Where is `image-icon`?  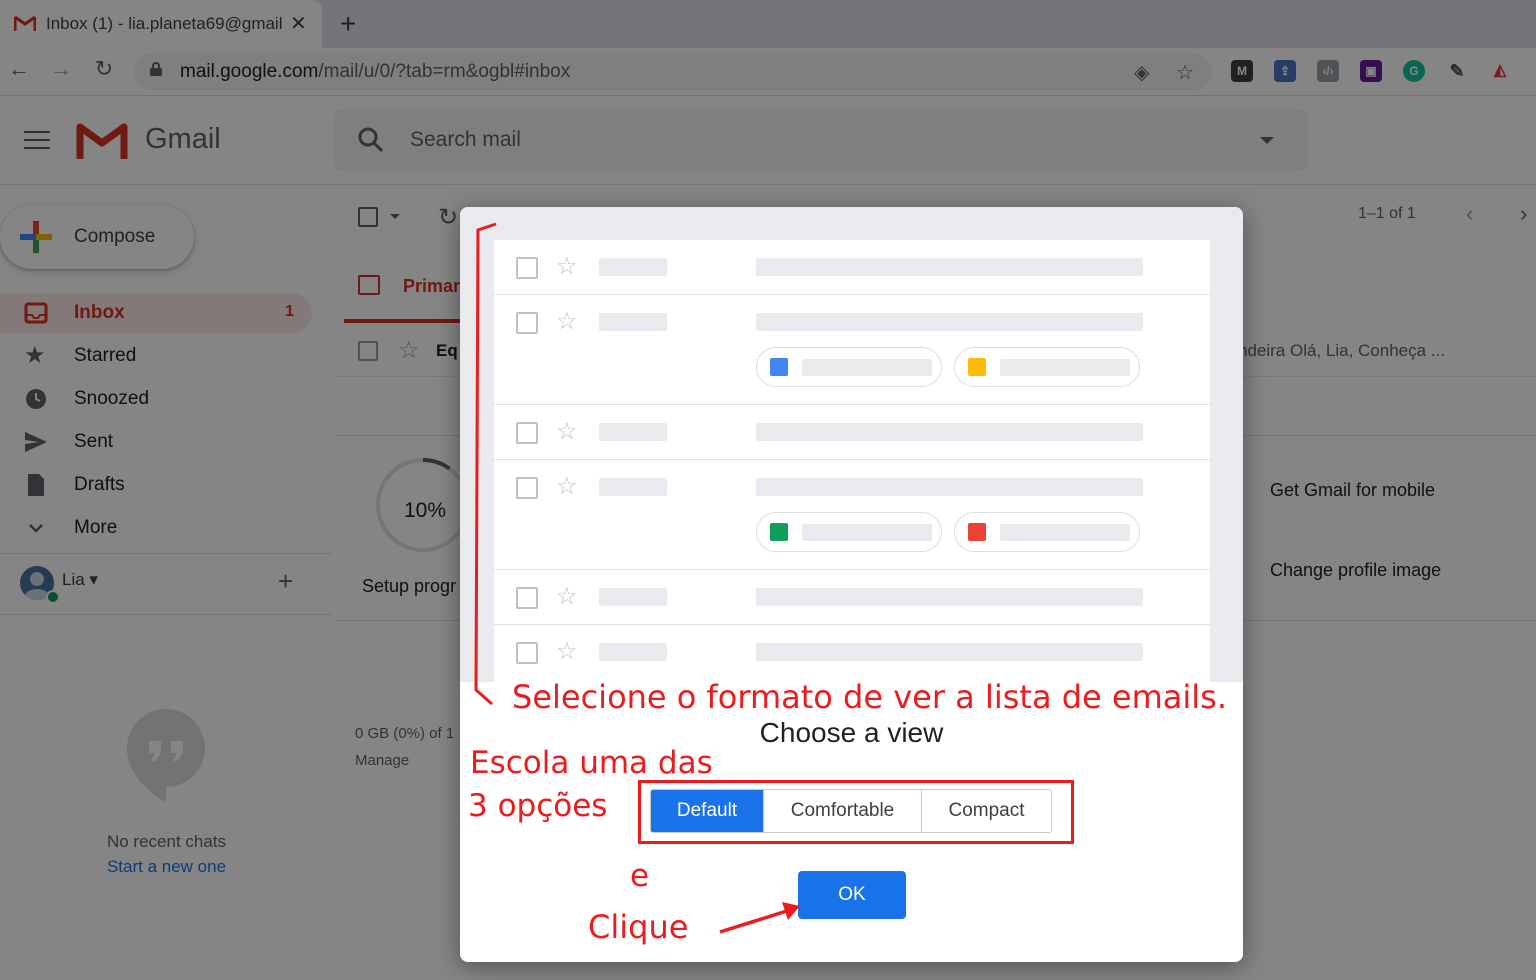 image-icon is located at coordinates (977, 532).